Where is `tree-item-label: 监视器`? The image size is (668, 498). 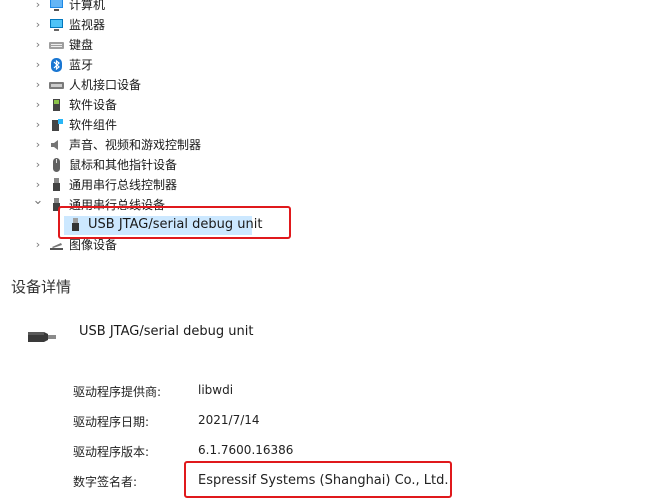
tree-item-label: 监视器 is located at coordinates (87, 25).